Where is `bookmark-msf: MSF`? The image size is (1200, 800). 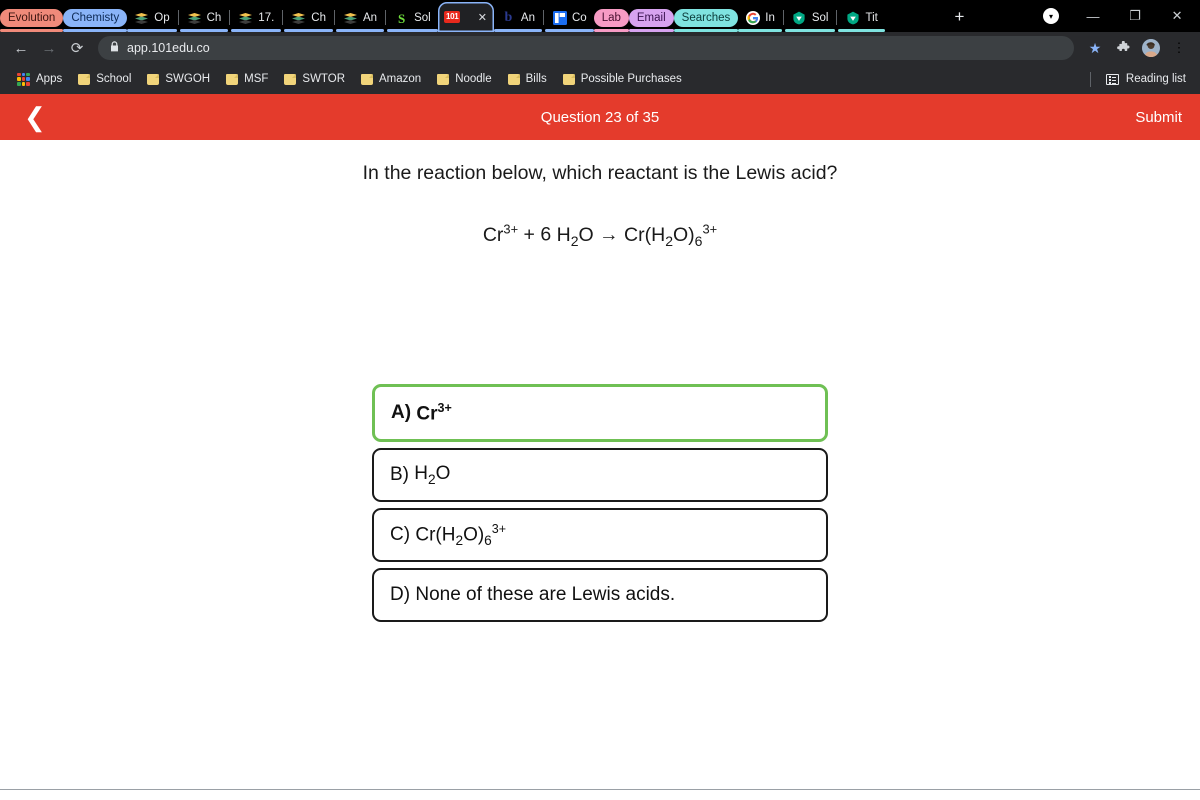
bookmark-msf: MSF is located at coordinates (247, 79).